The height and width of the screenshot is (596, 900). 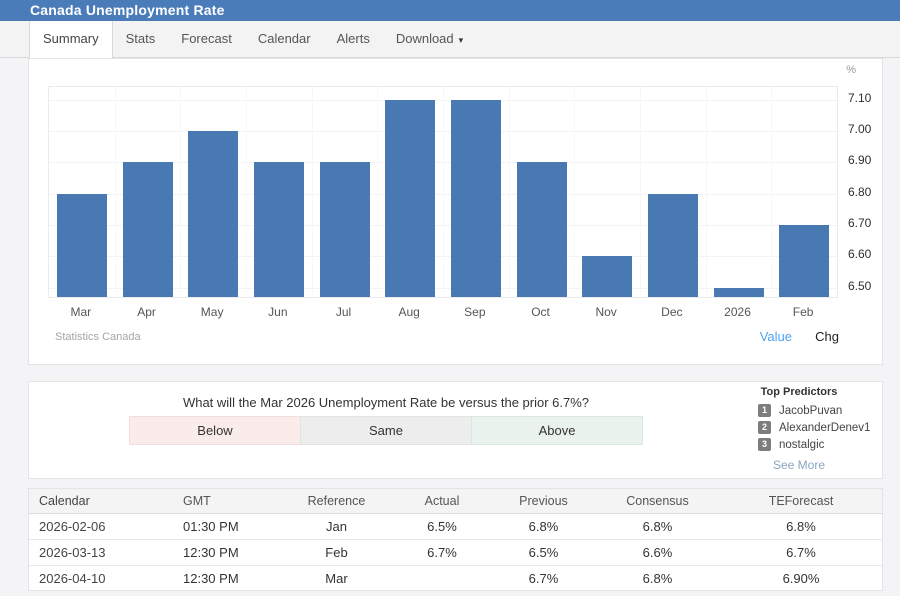 What do you see at coordinates (776, 336) in the screenshot?
I see `value-toggle: Value` at bounding box center [776, 336].